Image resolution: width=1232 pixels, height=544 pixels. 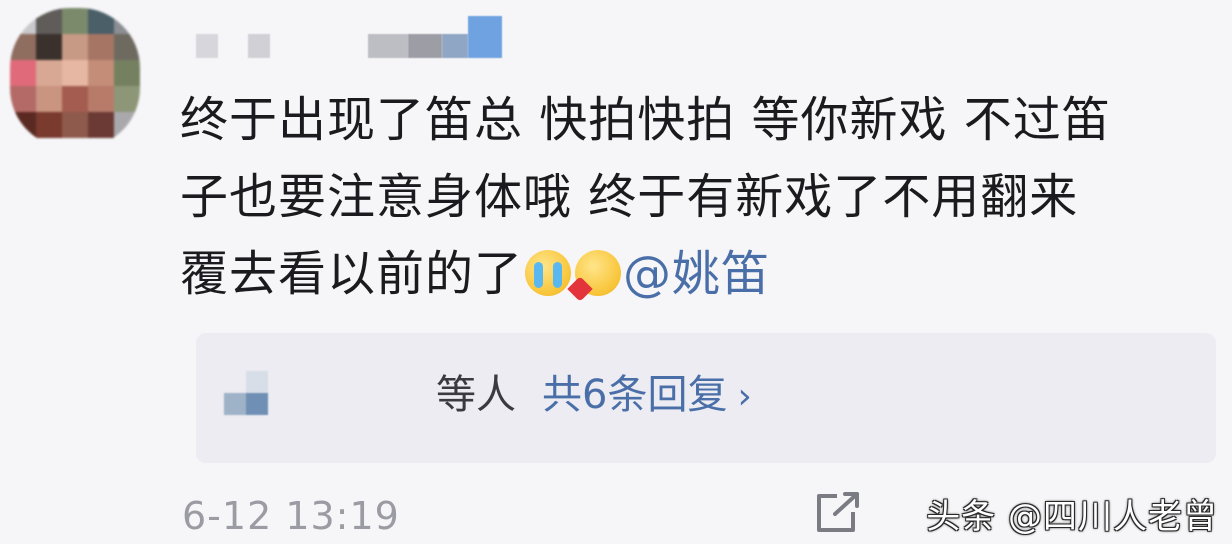 I want to click on avatar, so click(x=75, y=78).